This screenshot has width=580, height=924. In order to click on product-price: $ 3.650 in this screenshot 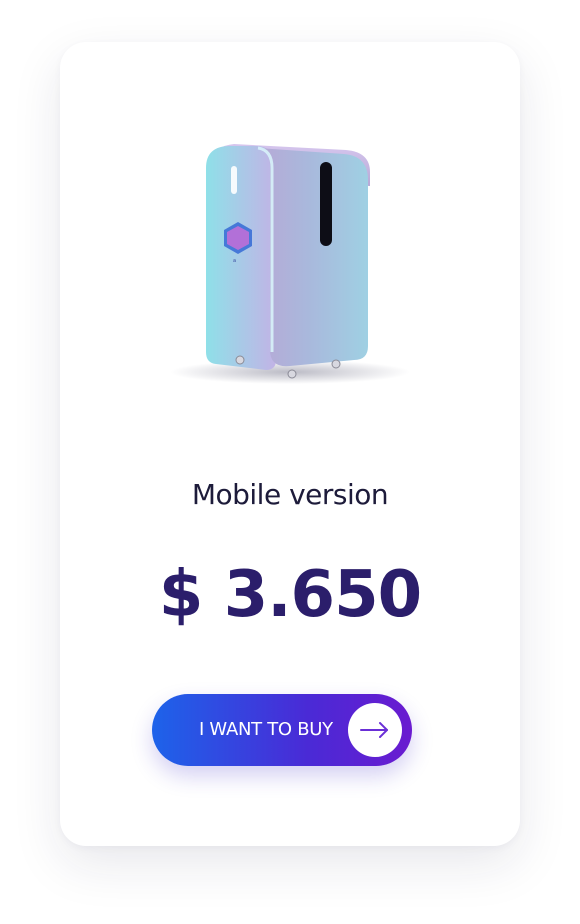, I will do `click(290, 595)`.